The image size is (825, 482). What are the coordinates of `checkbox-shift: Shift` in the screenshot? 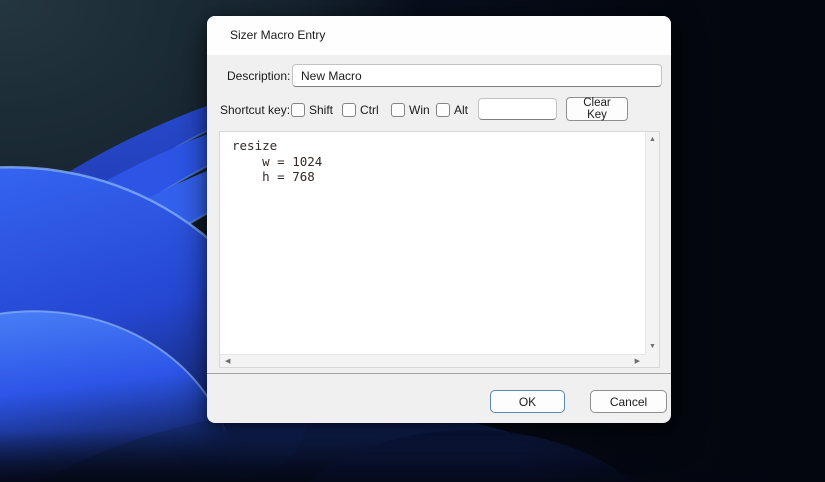 It's located at (312, 110).